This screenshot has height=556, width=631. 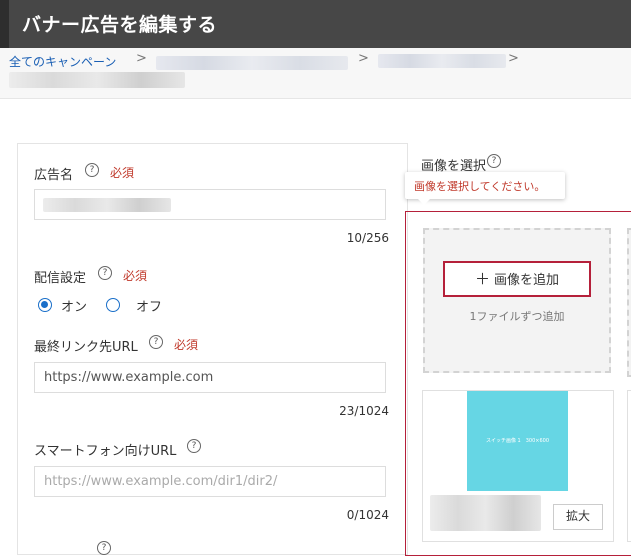 What do you see at coordinates (210, 204) in the screenshot?
I see `ad-name-input` at bounding box center [210, 204].